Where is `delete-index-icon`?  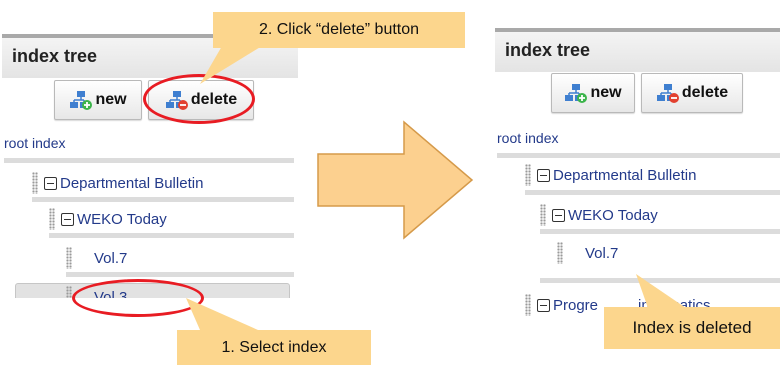 delete-index-icon is located at coordinates (667, 93).